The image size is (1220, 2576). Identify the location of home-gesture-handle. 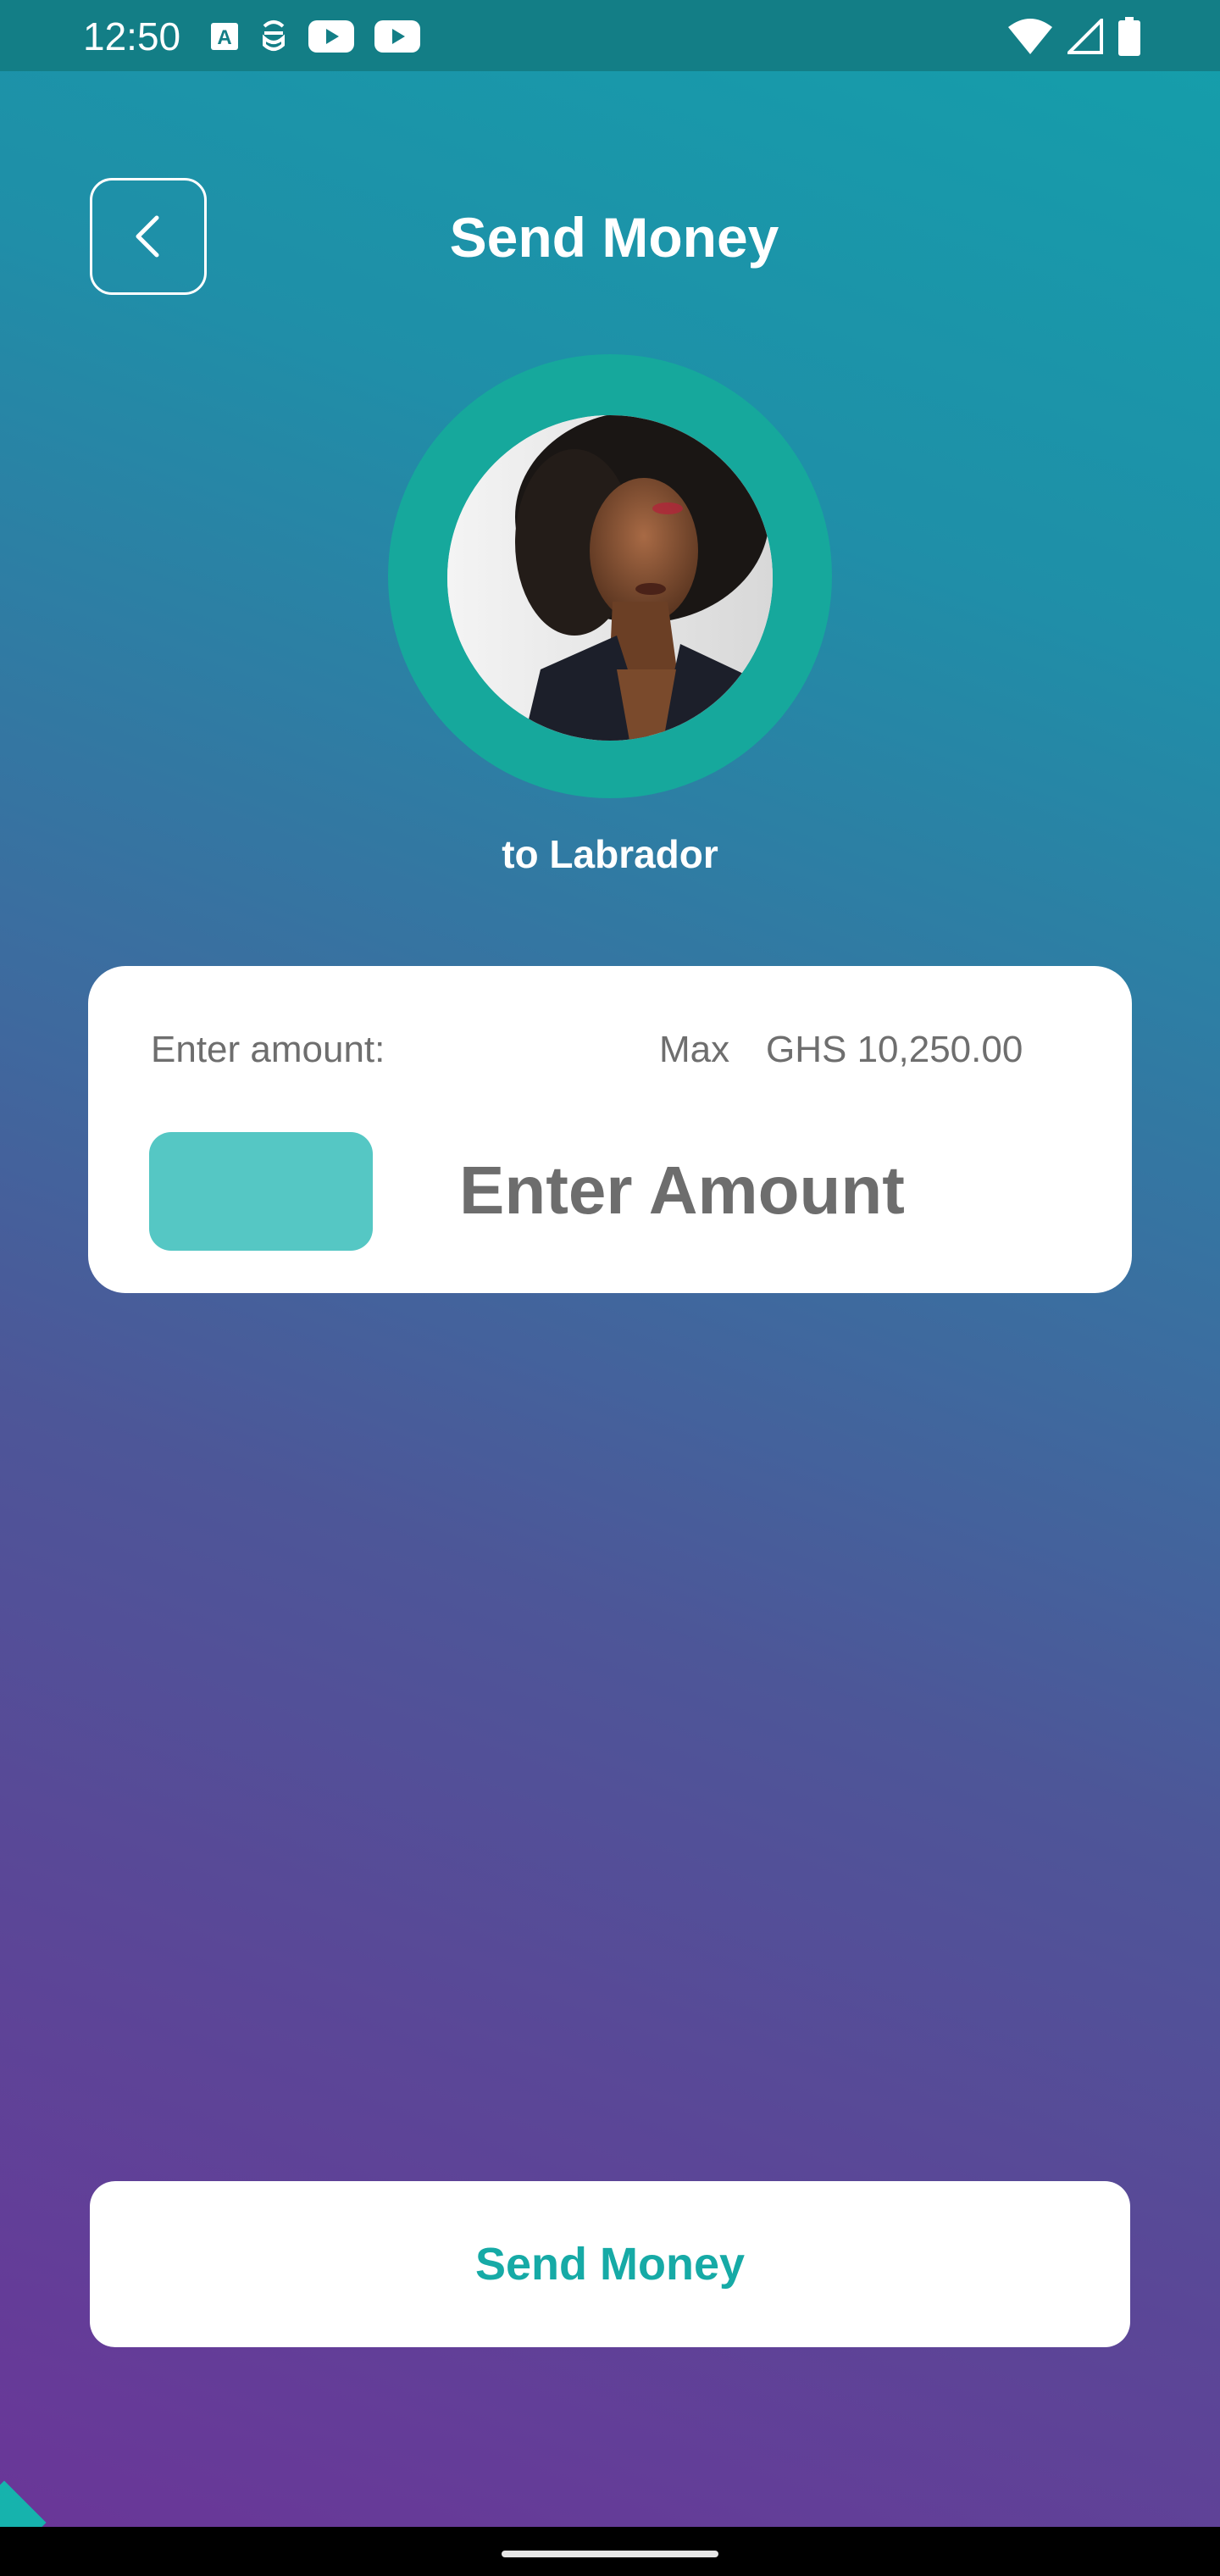
(610, 2554).